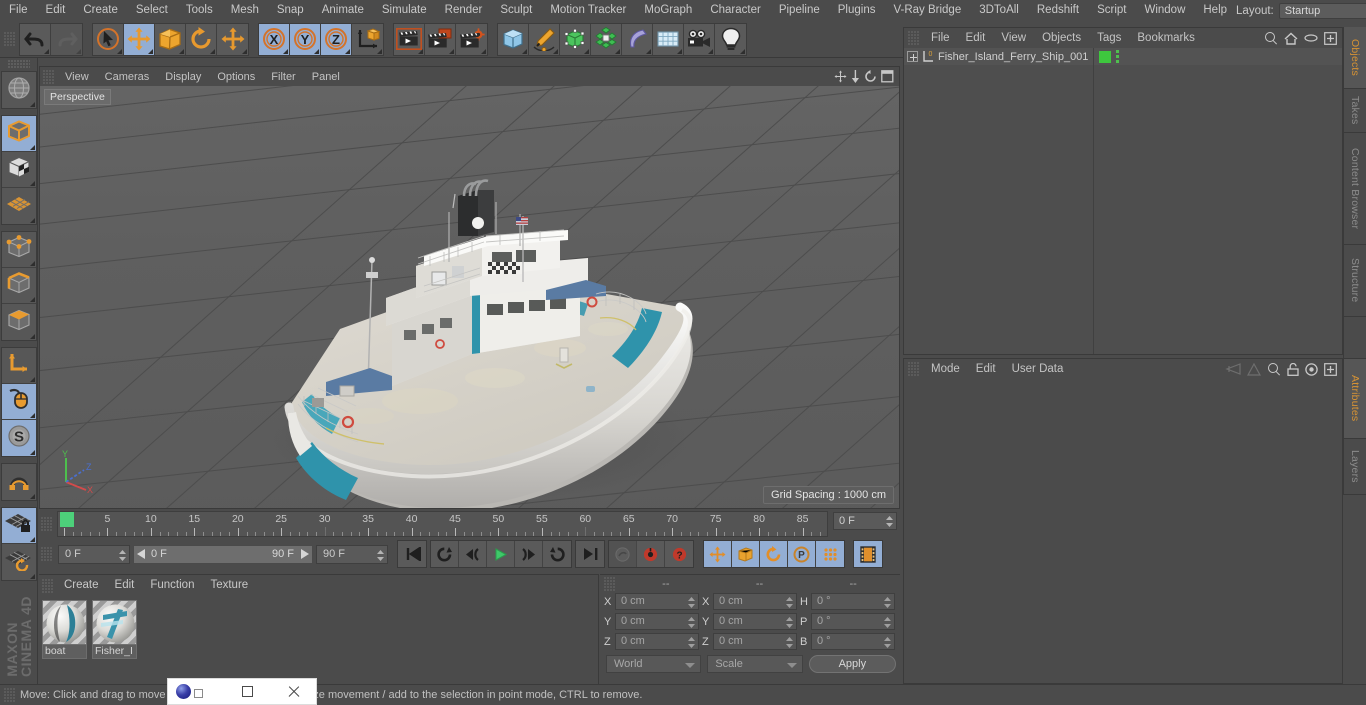 This screenshot has height=705, width=1366. What do you see at coordinates (18, 526) in the screenshot?
I see `workplane-lock-button` at bounding box center [18, 526].